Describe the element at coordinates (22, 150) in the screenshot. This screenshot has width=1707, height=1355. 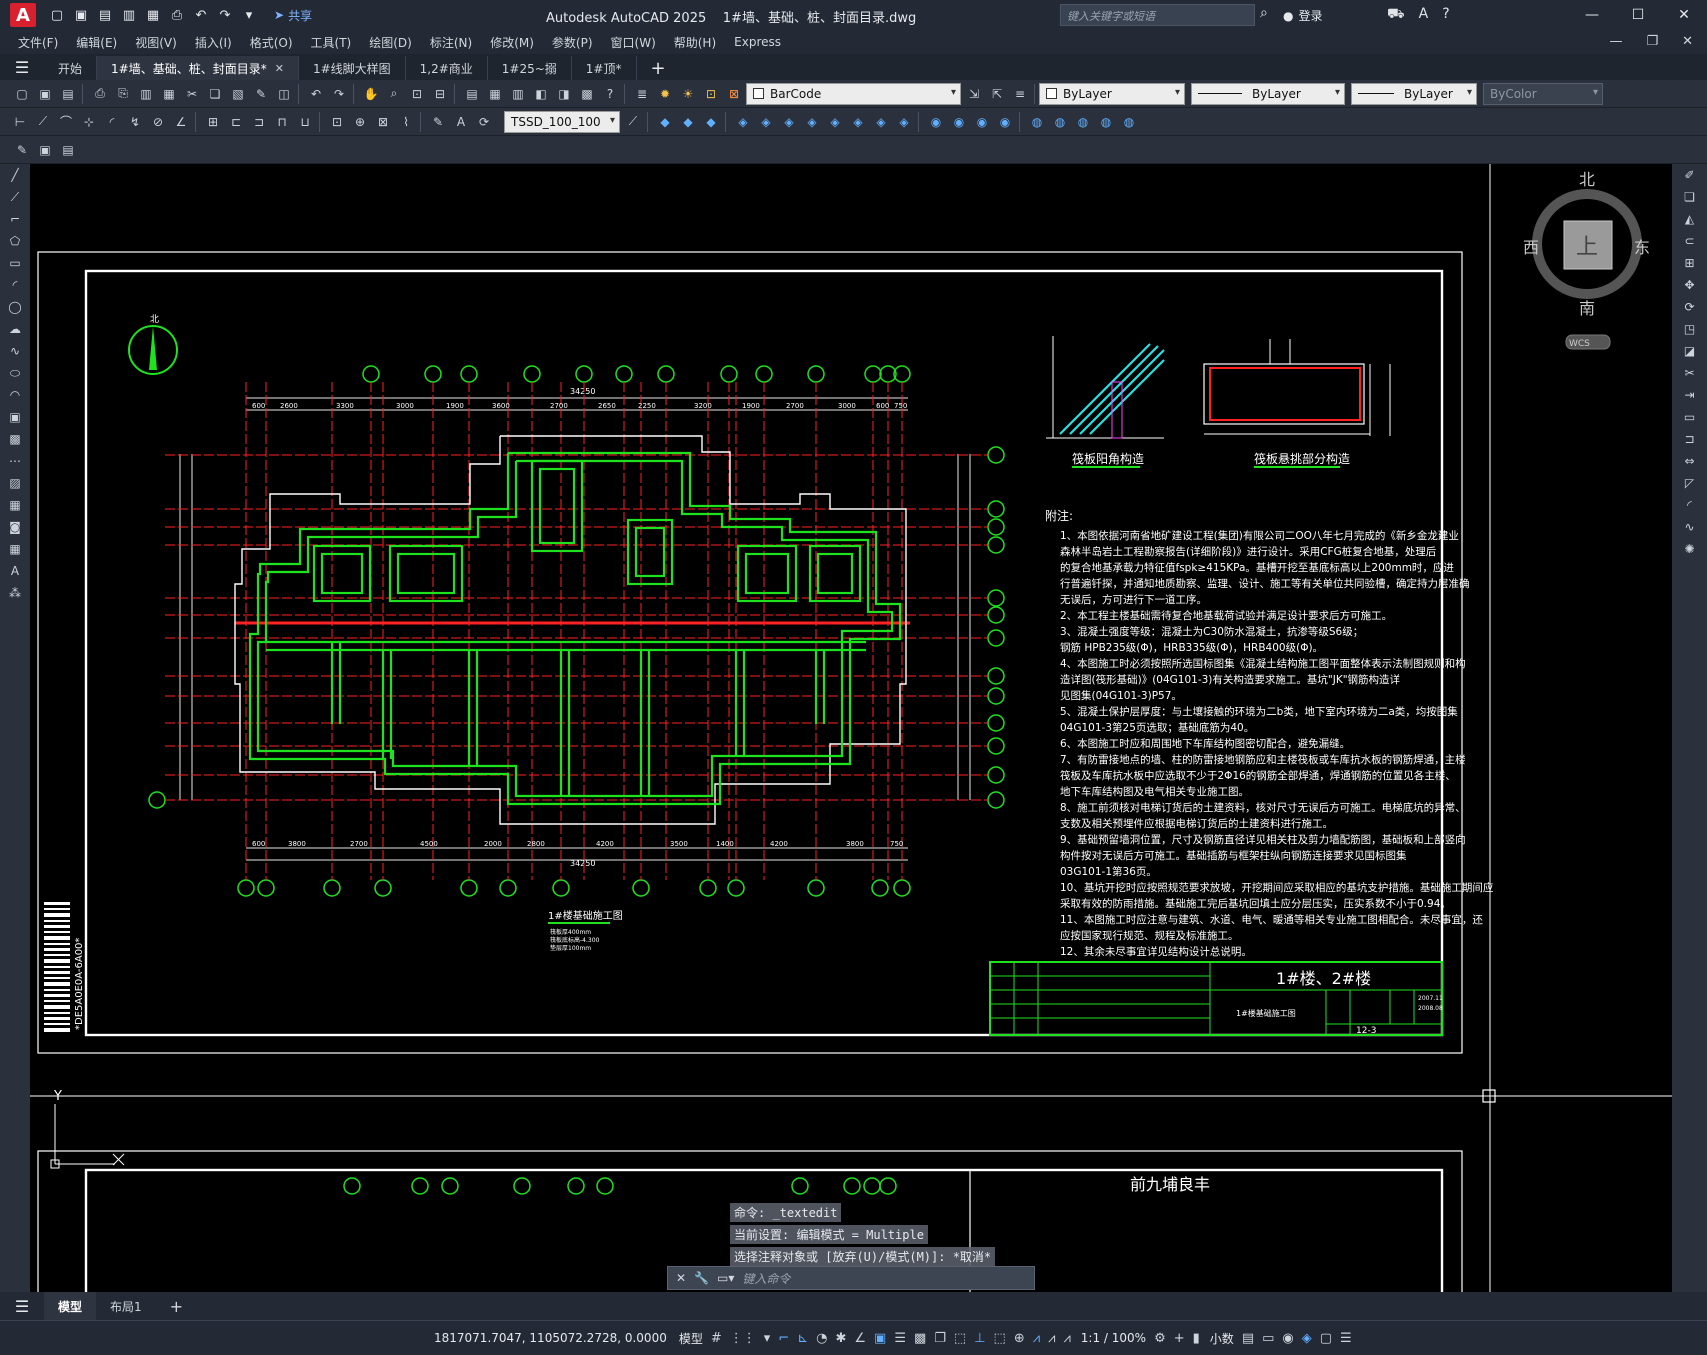
I see `edit-tool-icon: ✎` at that location.